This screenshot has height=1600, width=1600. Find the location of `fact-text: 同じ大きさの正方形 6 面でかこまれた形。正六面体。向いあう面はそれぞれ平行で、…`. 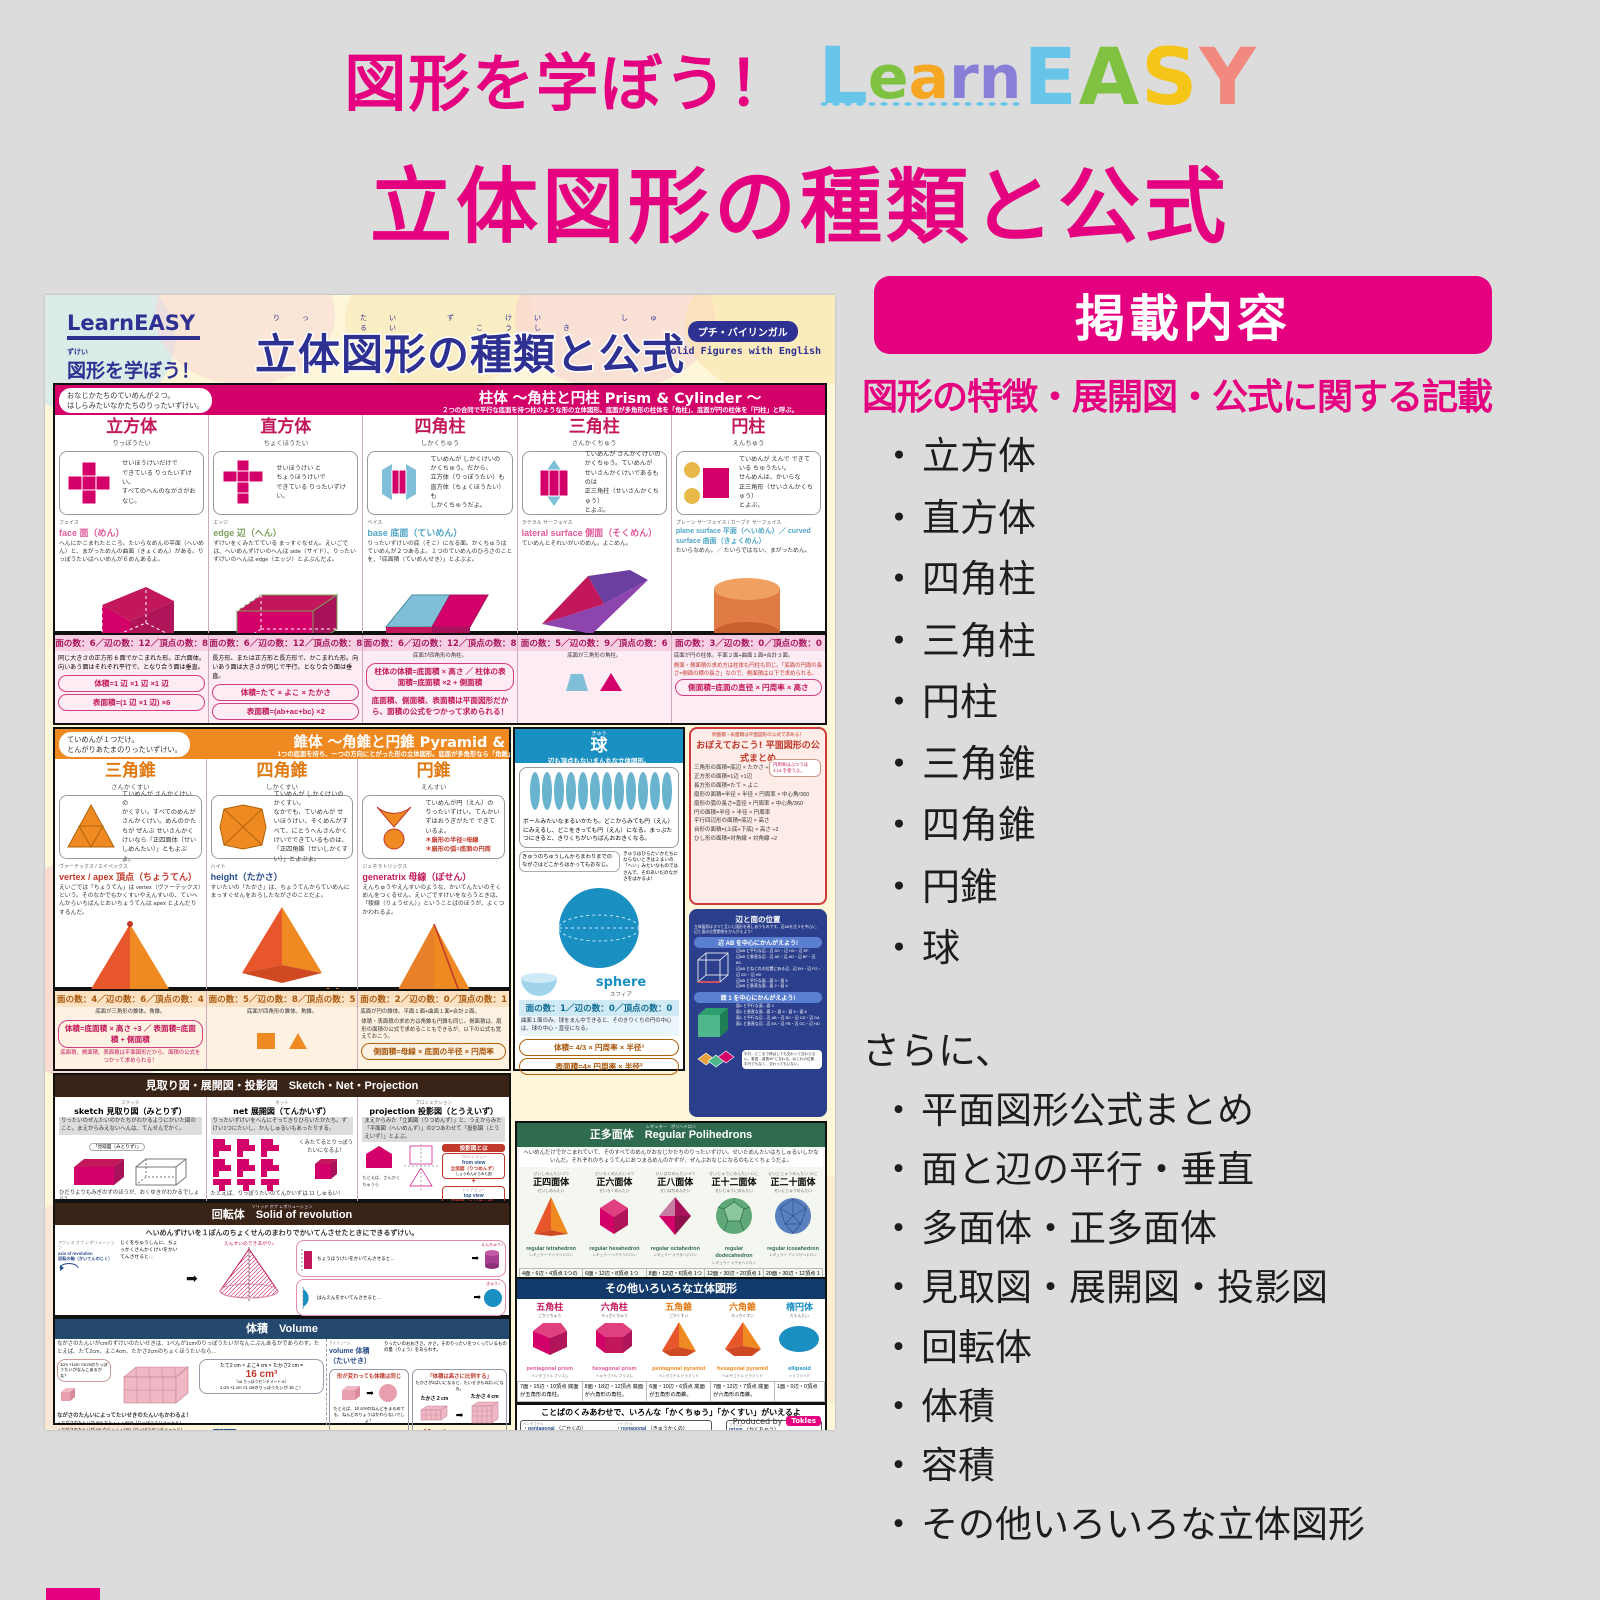

fact-text: 同じ大きさの正方形 6 面でかこまれた形。正六面体。向いあう面はそれぞれ平行で、… is located at coordinates (132, 663).